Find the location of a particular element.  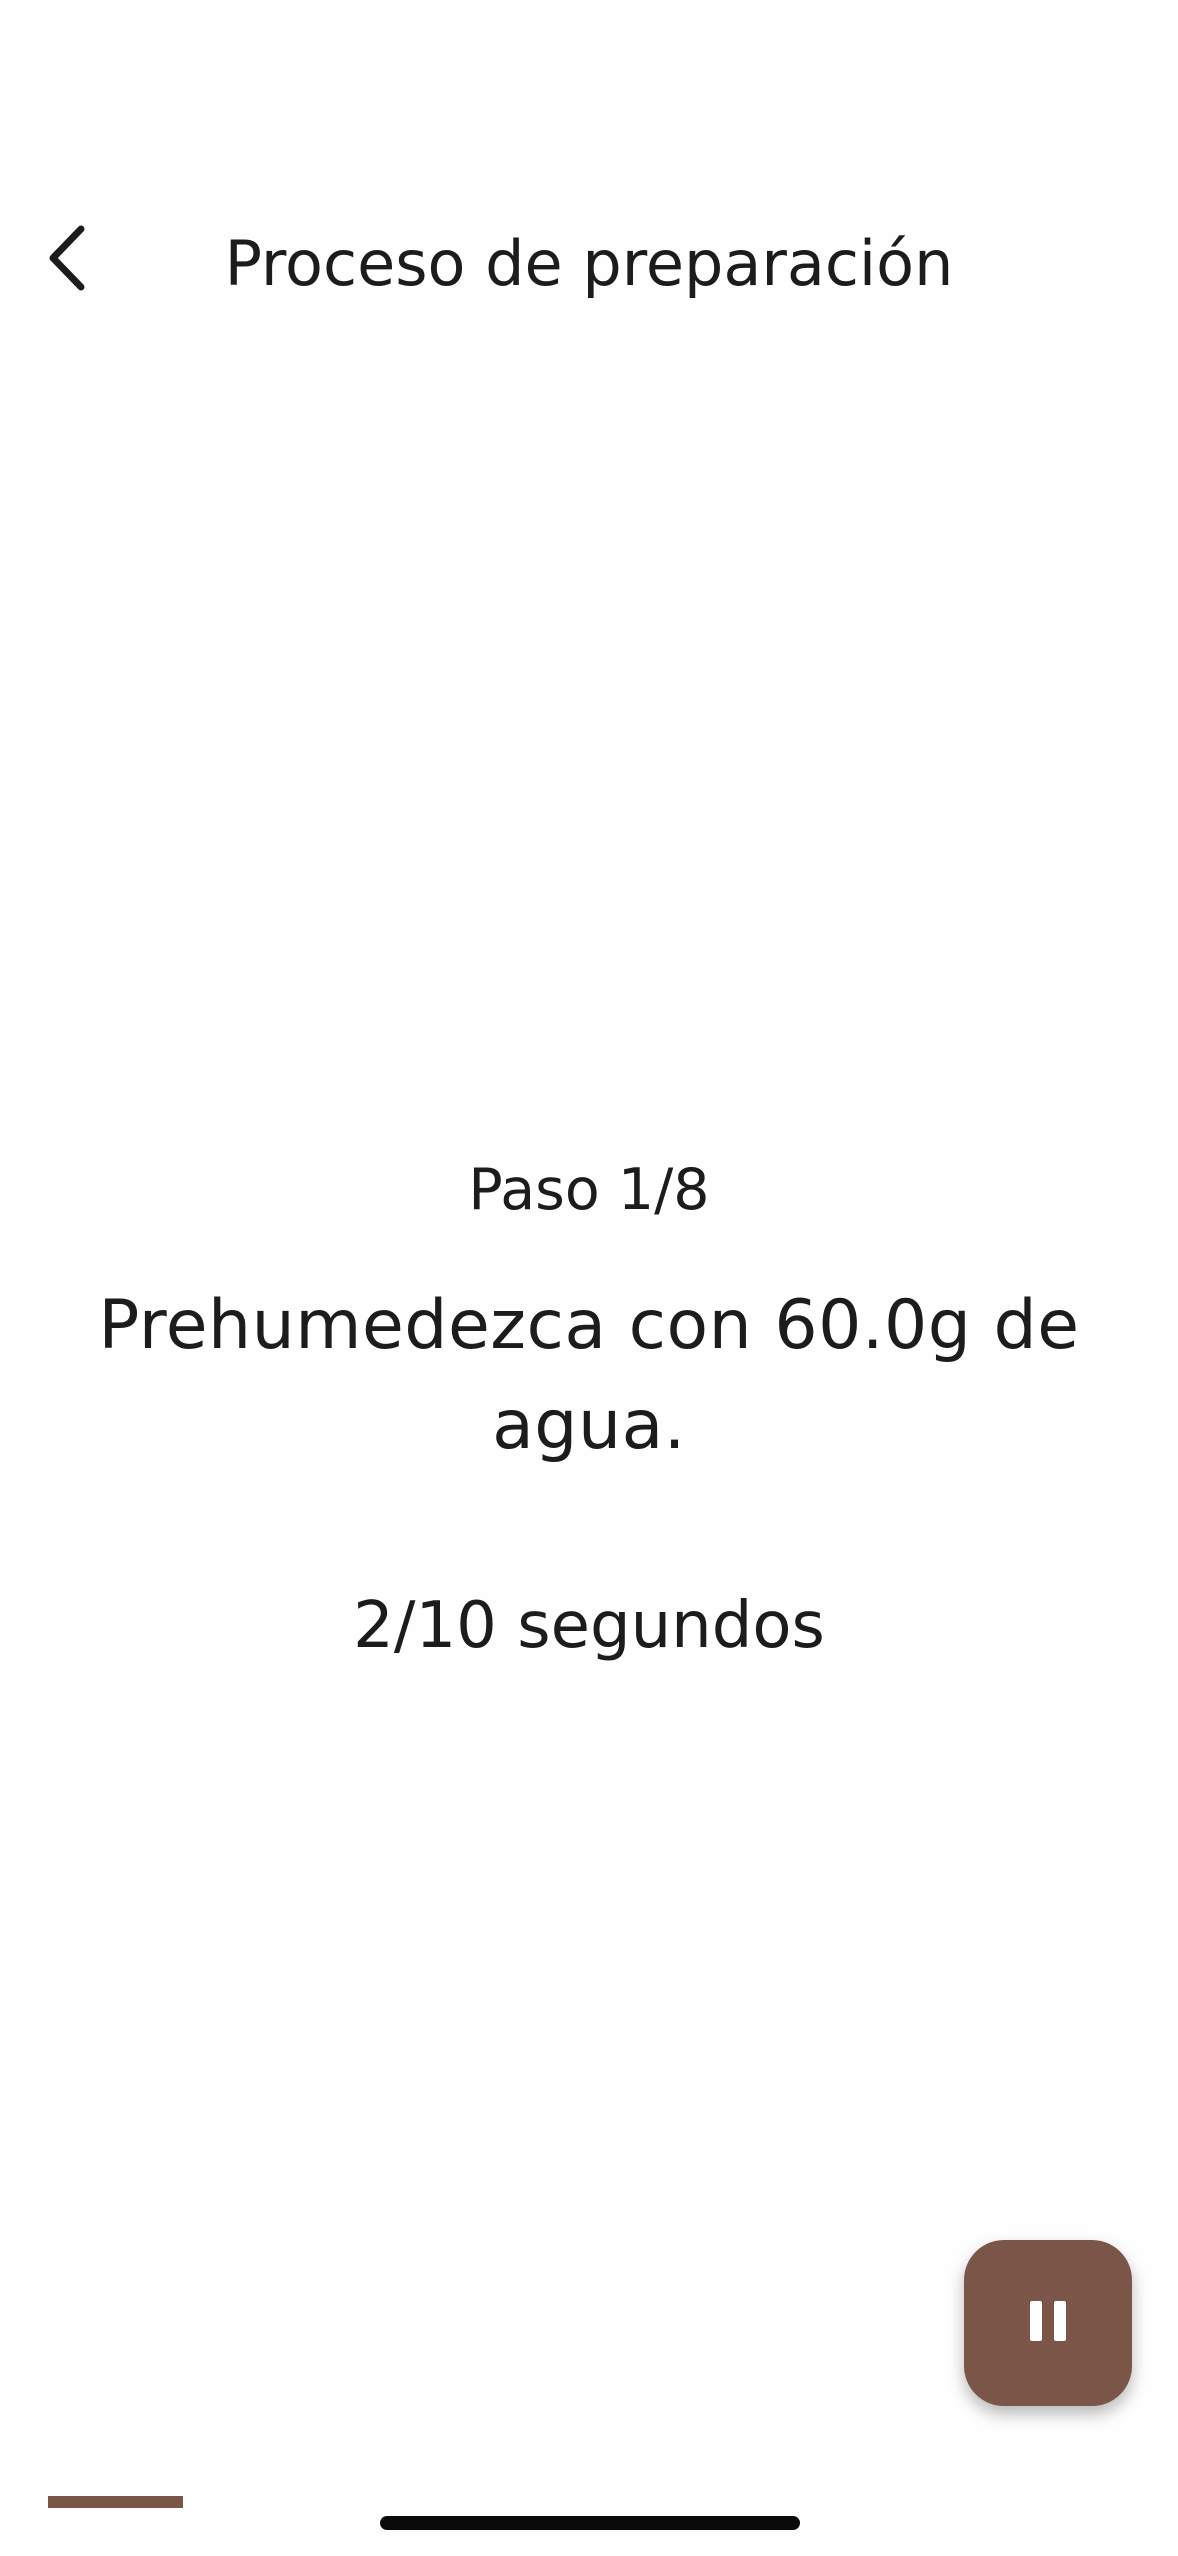

chevron-left-icon is located at coordinates (68, 260).